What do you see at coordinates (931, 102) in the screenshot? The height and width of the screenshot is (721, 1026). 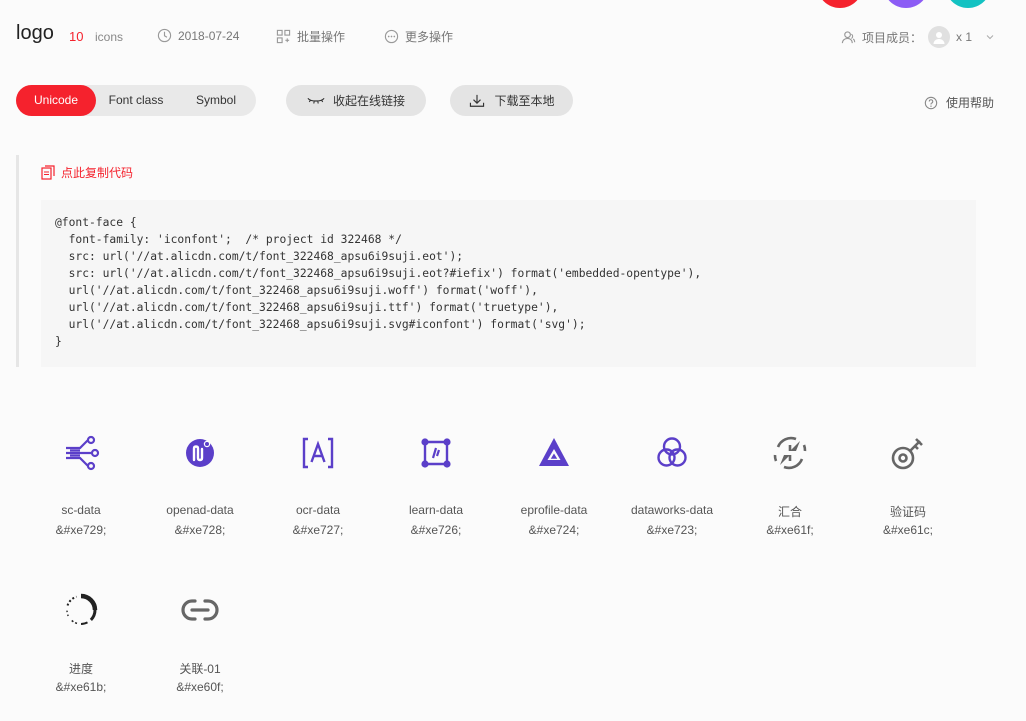 I see `help-icon` at bounding box center [931, 102].